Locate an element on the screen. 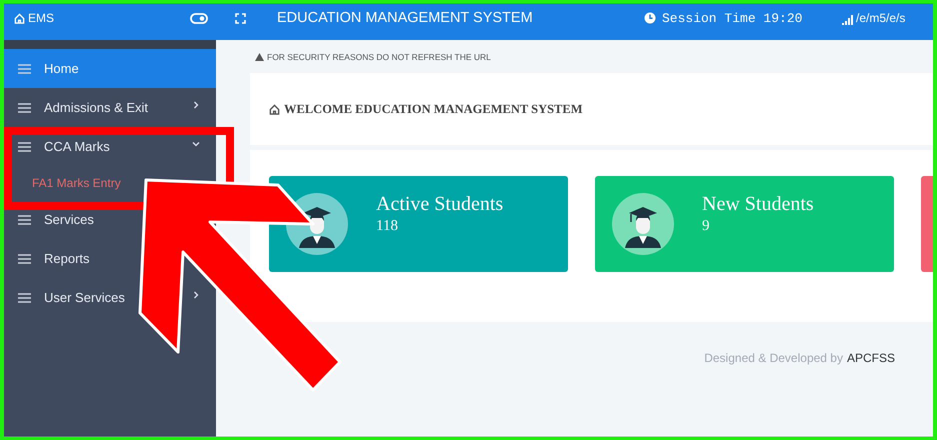 The width and height of the screenshot is (937, 440). app-title: EDUCATION MANAGEMENT SYSTEM is located at coordinates (405, 18).